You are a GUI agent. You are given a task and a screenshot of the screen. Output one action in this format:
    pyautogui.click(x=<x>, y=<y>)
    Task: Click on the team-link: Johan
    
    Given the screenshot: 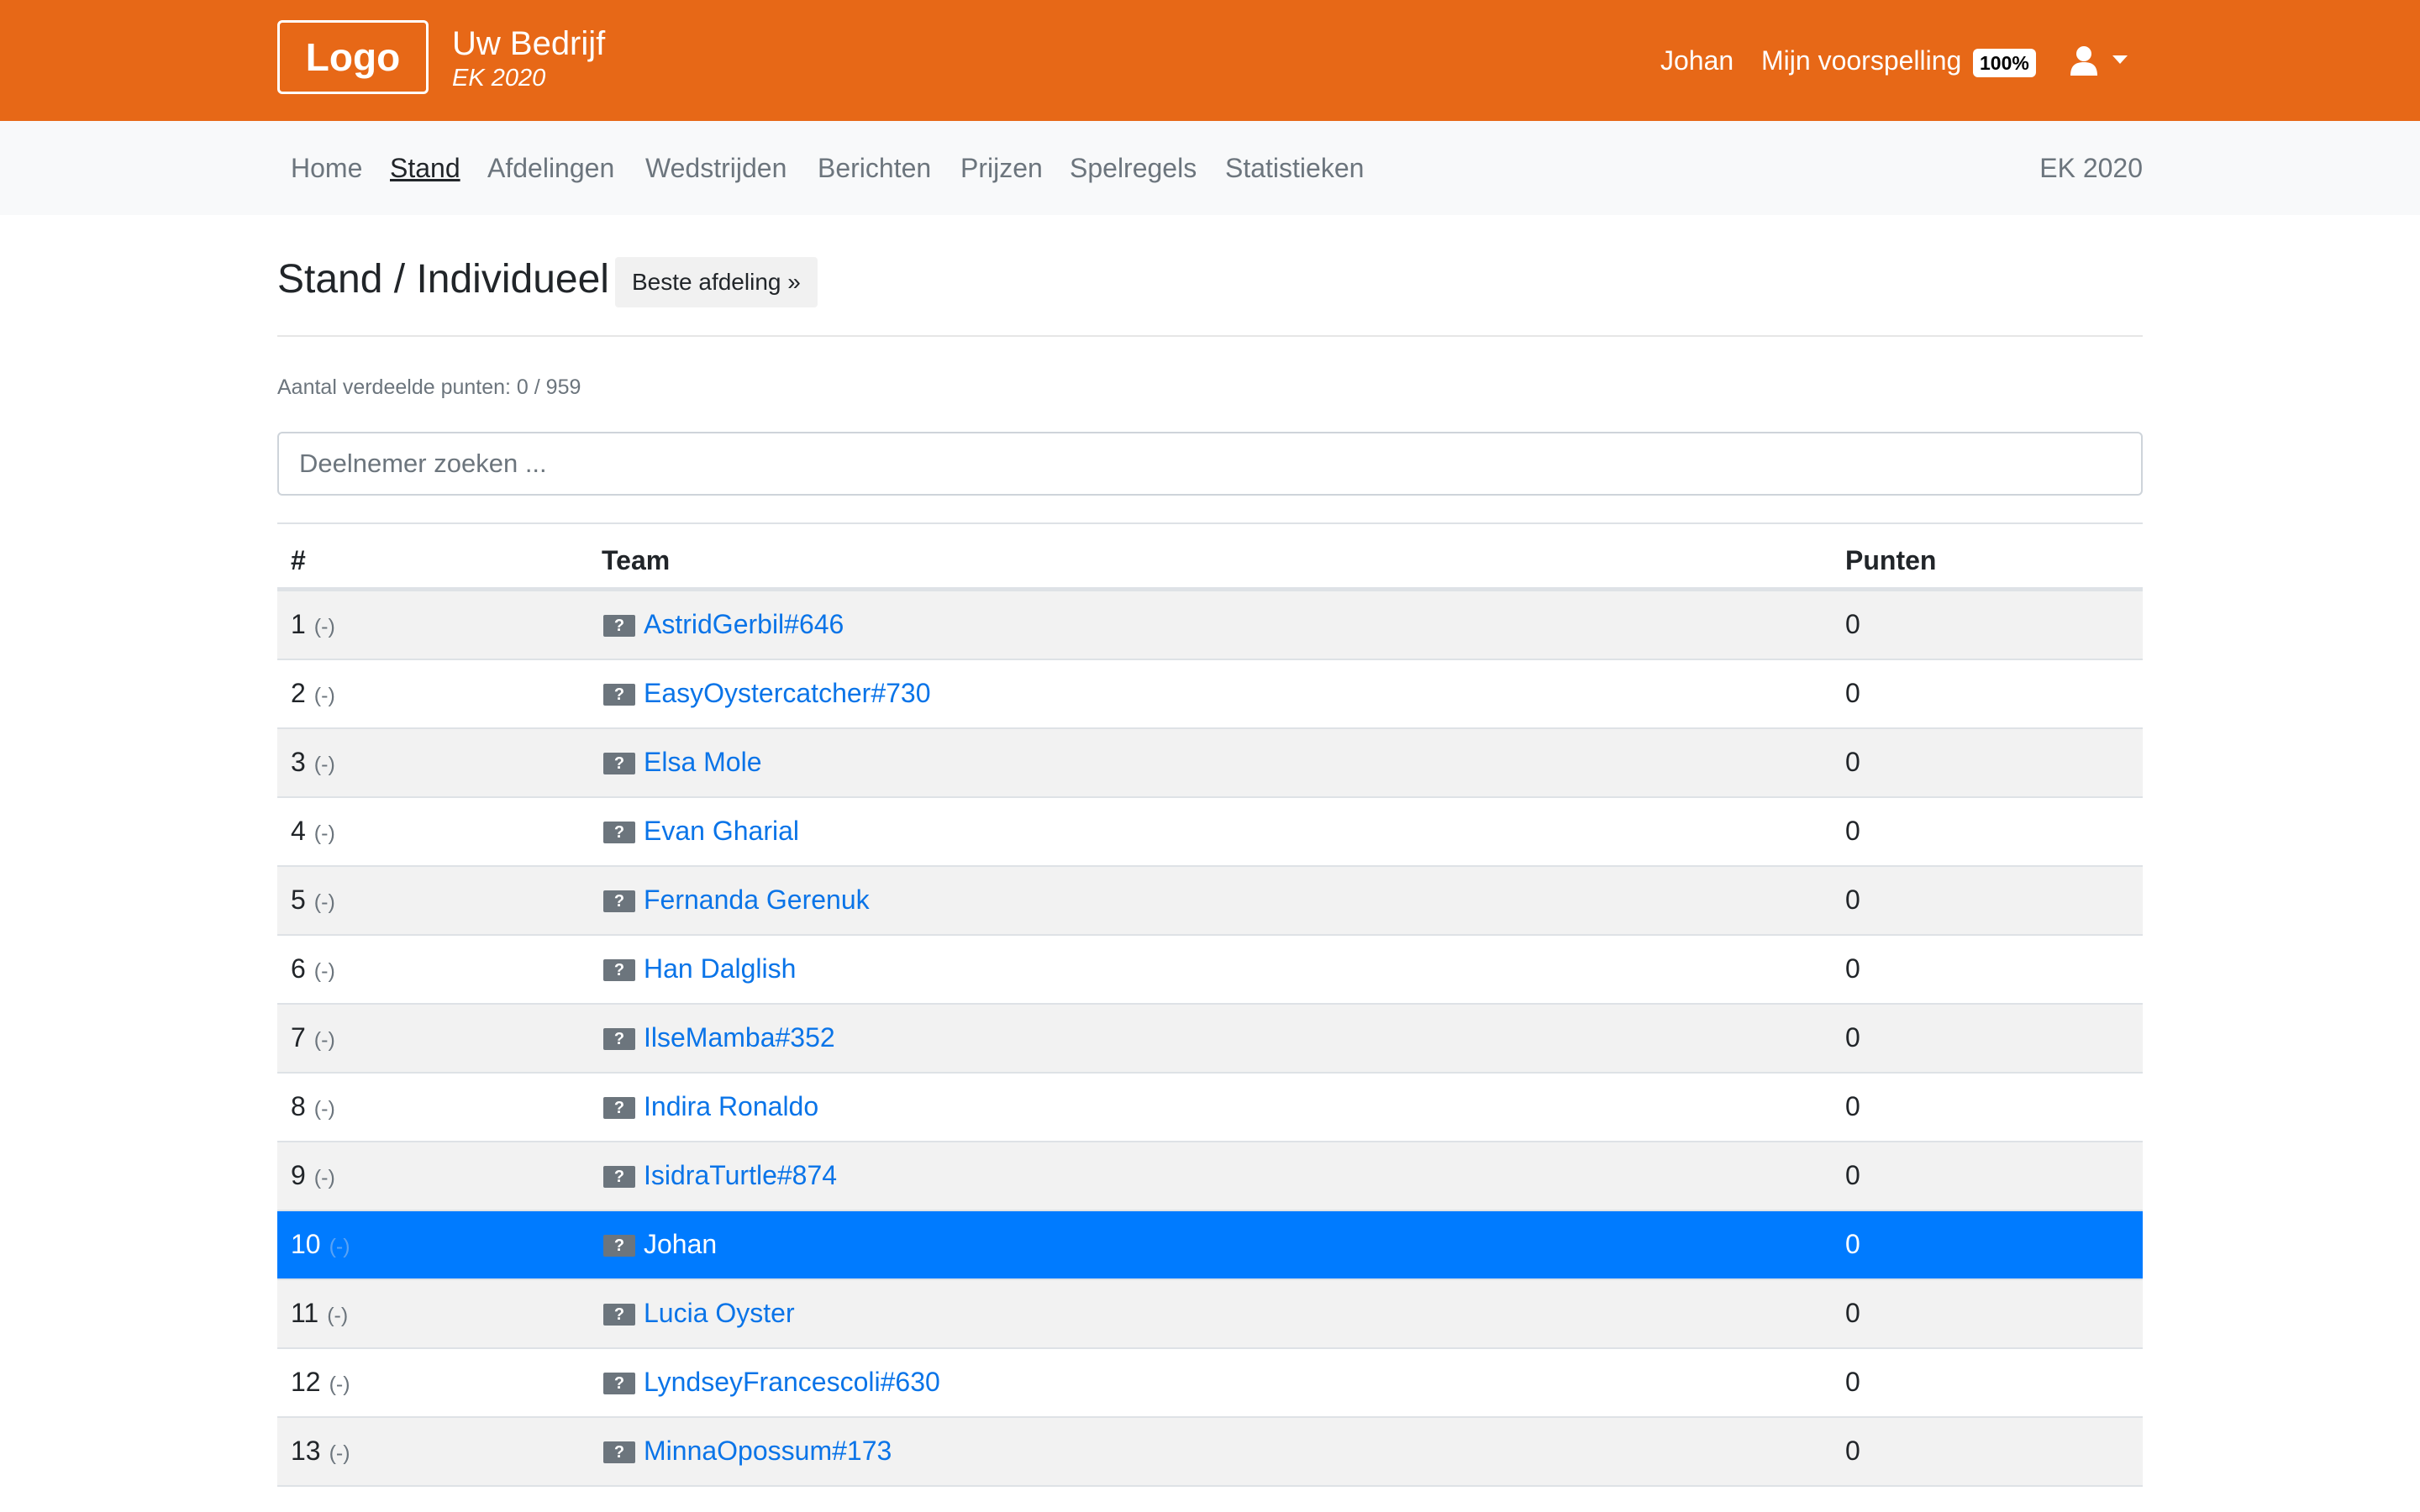 What is the action you would take?
    pyautogui.click(x=680, y=1244)
    